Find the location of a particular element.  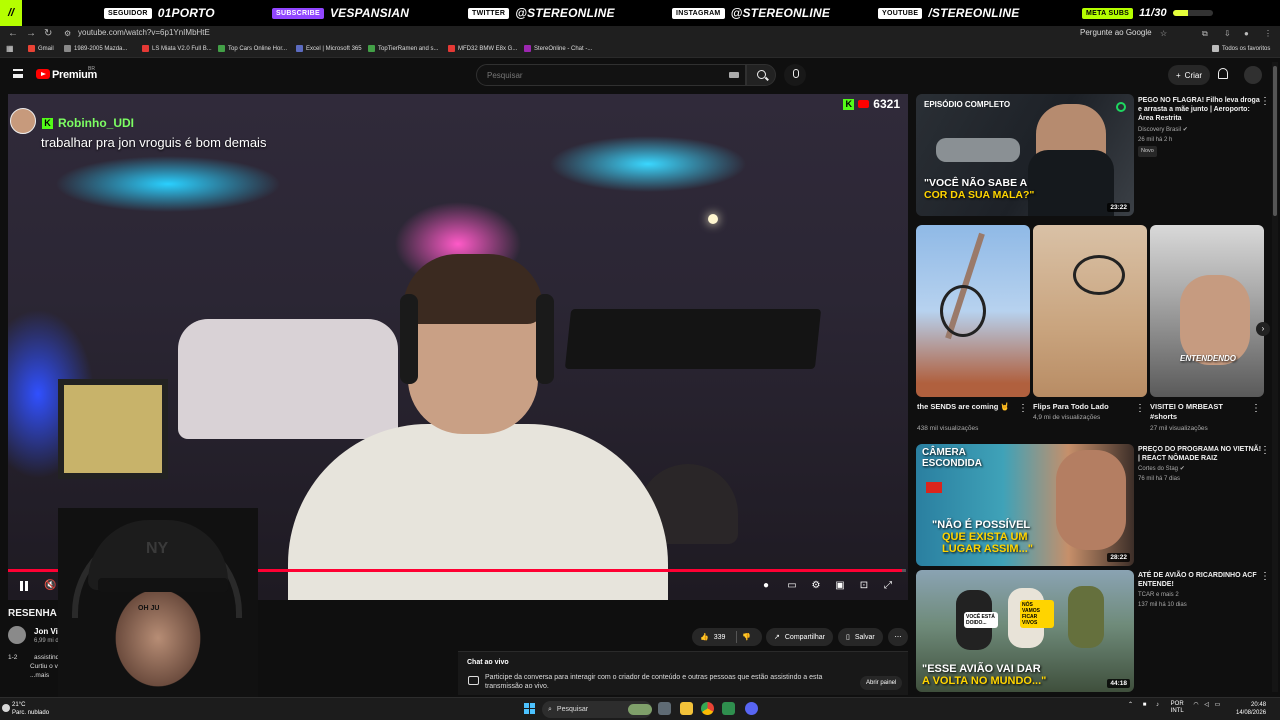

system-tray: ⌃ ■ ♪ POR INTL ◠ ◁ ▭ is located at coordinates (1174, 708).